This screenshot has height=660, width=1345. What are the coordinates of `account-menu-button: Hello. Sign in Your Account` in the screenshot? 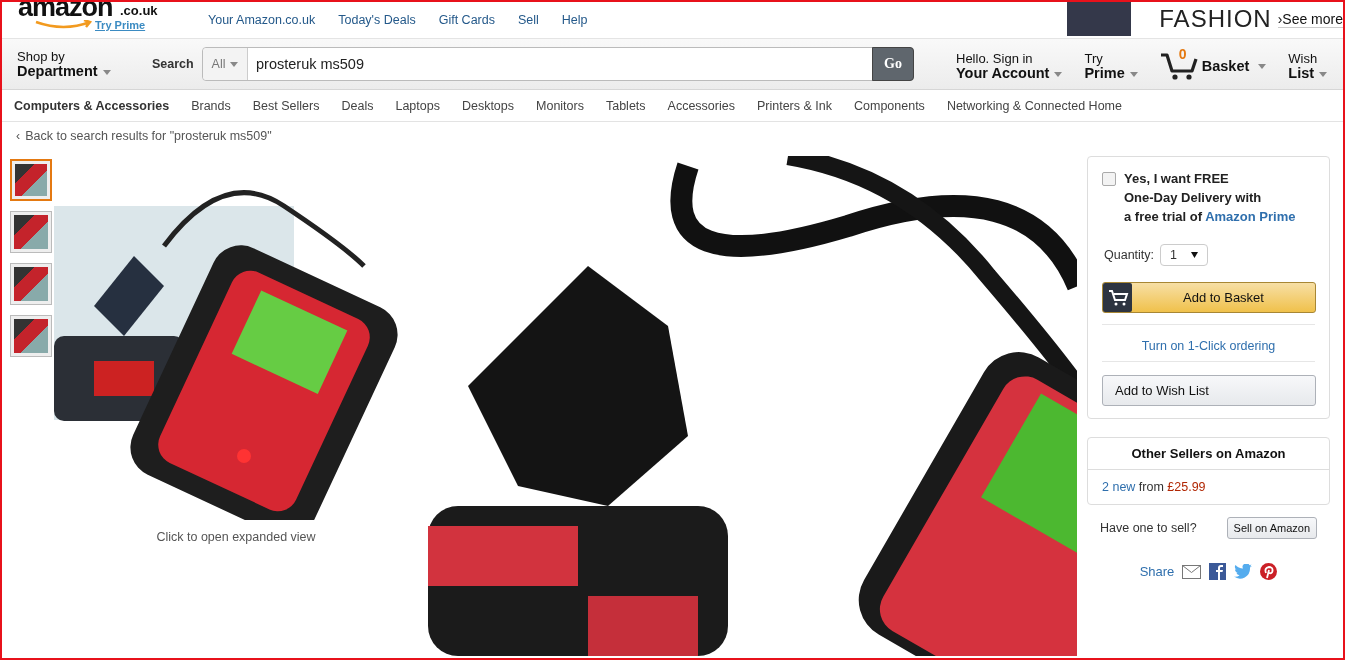 It's located at (1009, 66).